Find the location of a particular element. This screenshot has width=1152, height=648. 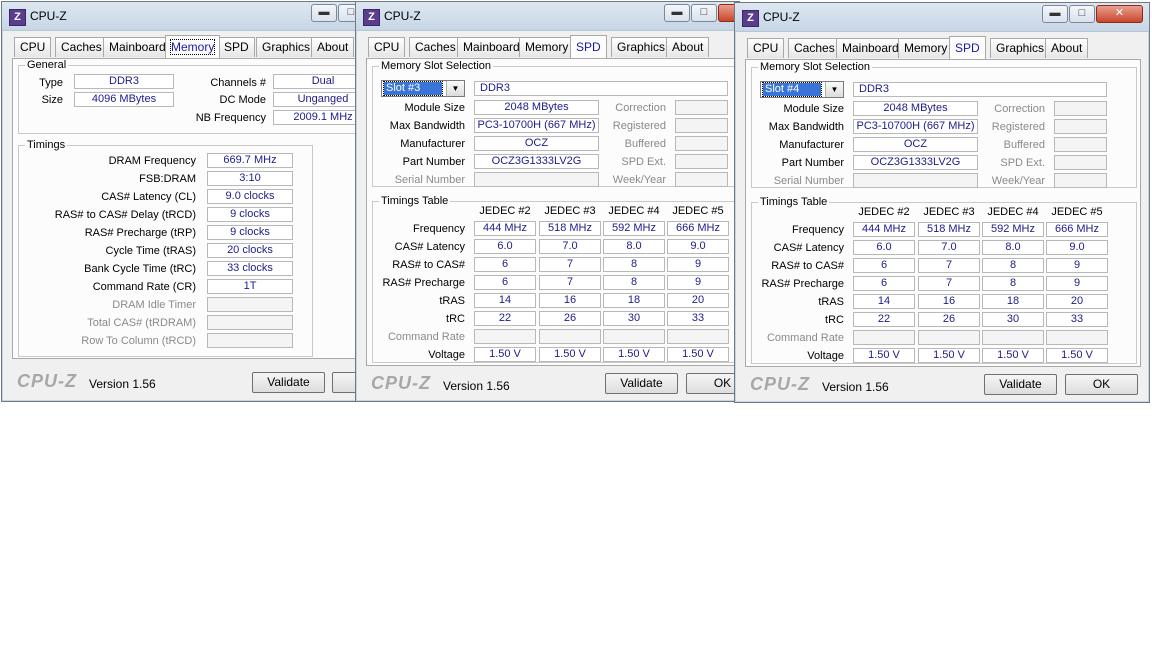

slot-select: Slot #4 ▼ is located at coordinates (802, 89).